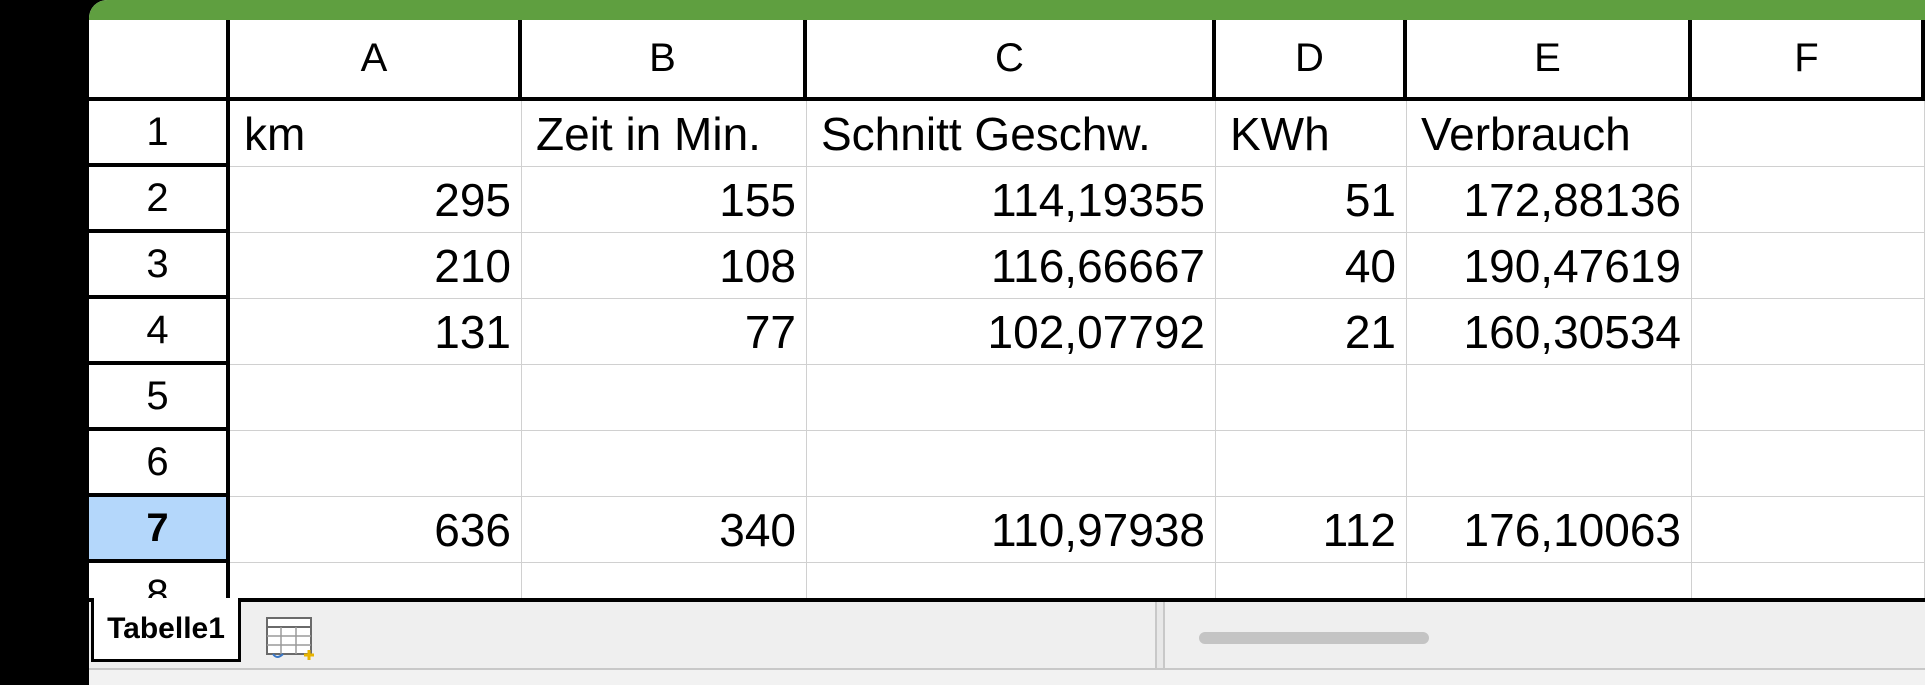  Describe the element at coordinates (1160, 637) in the screenshot. I see `tab-scroll-divider` at that location.